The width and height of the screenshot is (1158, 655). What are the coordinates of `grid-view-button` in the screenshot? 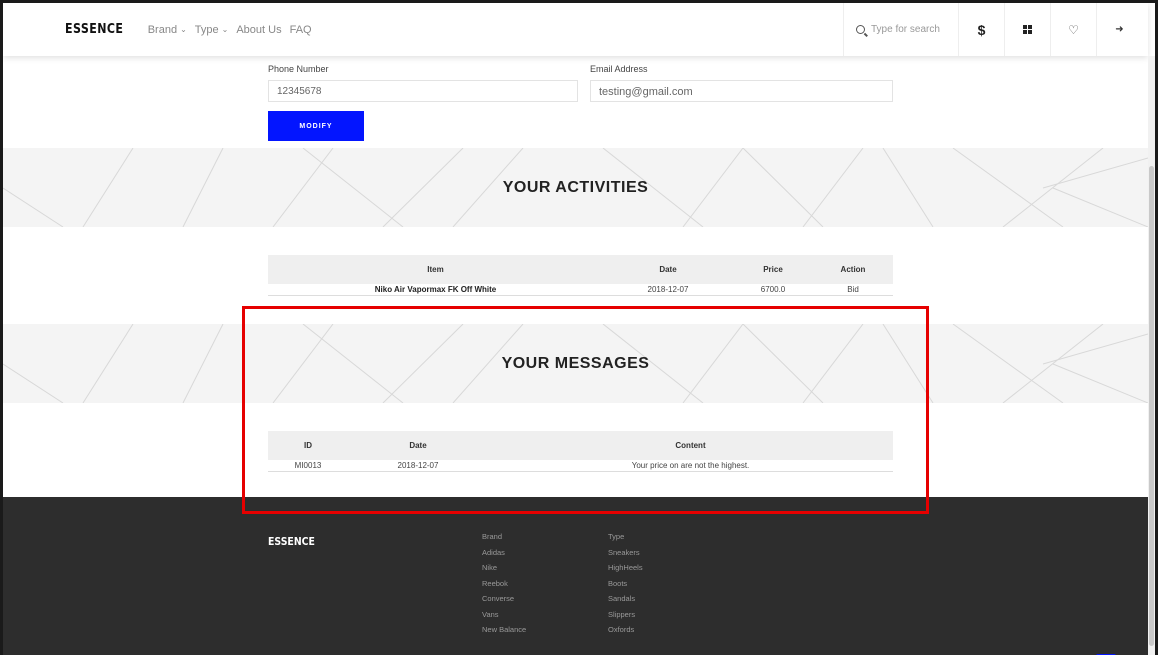 It's located at (1027, 29).